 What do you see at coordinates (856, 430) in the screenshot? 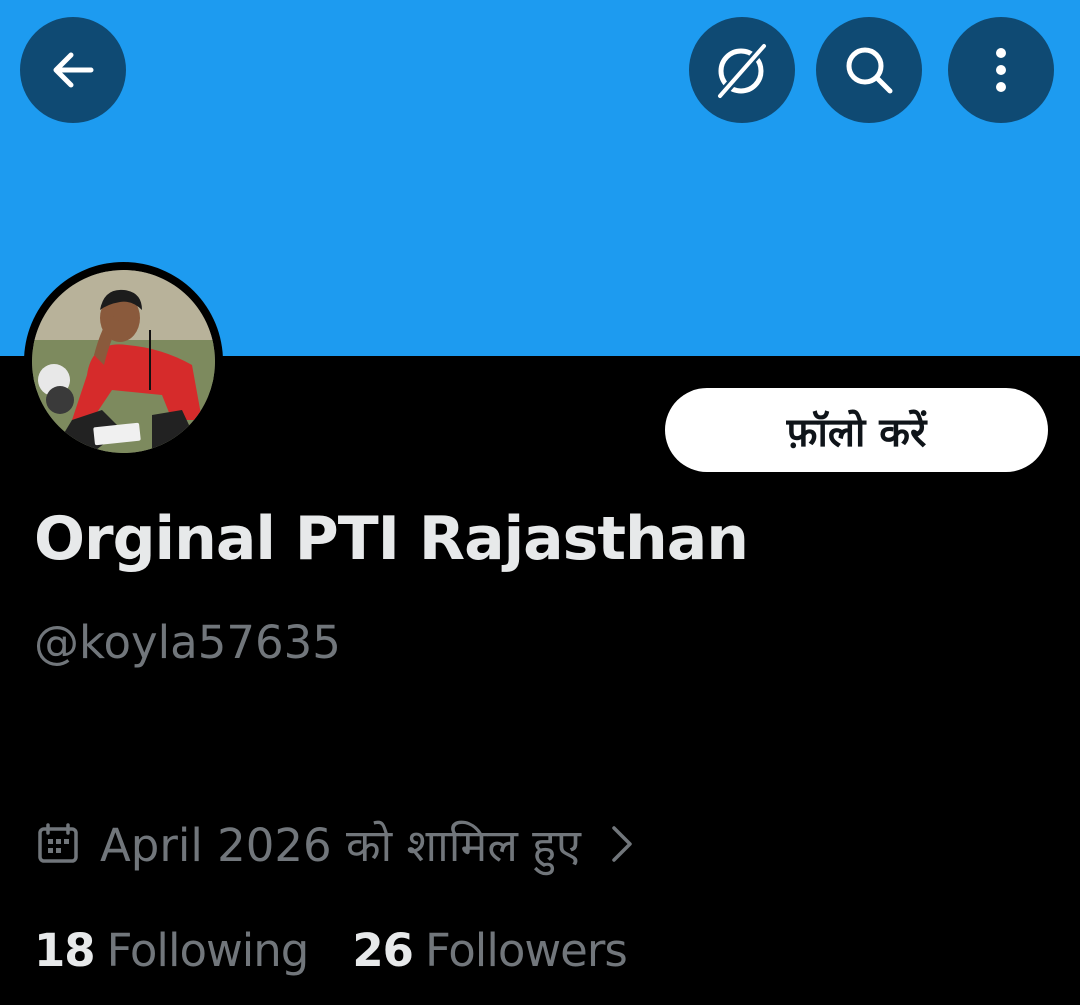
I see `follow-button: फ़ॉलो करें` at bounding box center [856, 430].